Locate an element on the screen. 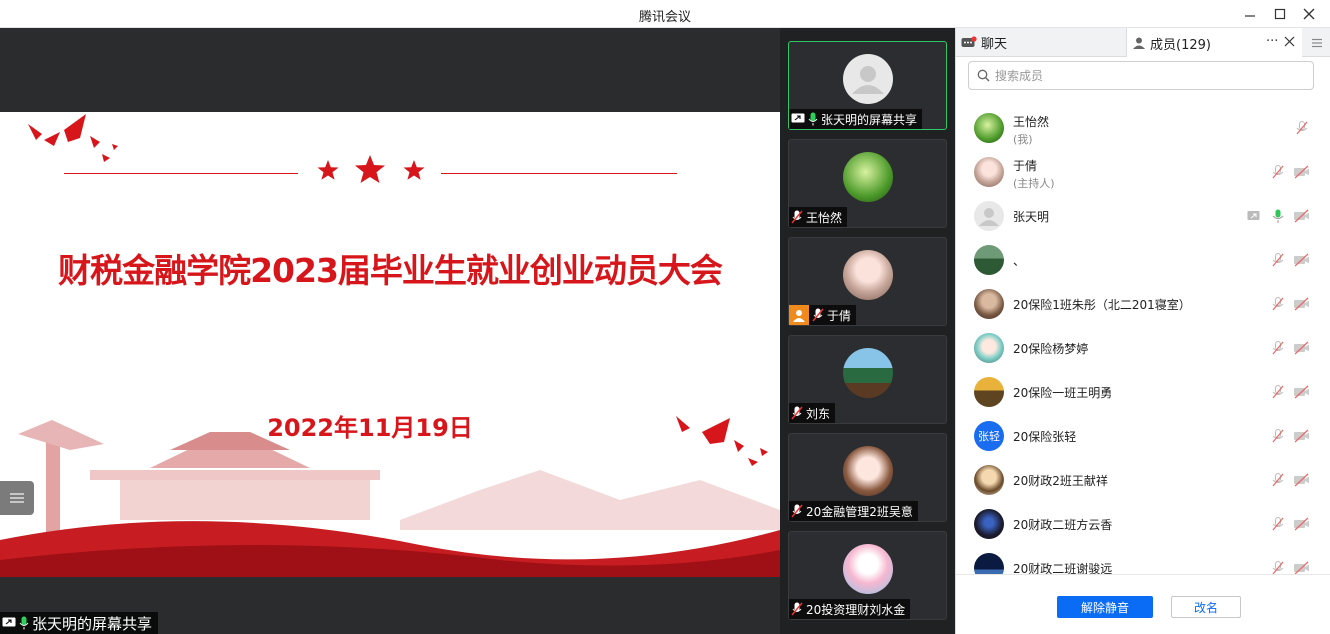  menu-icon is located at coordinates (17, 498).